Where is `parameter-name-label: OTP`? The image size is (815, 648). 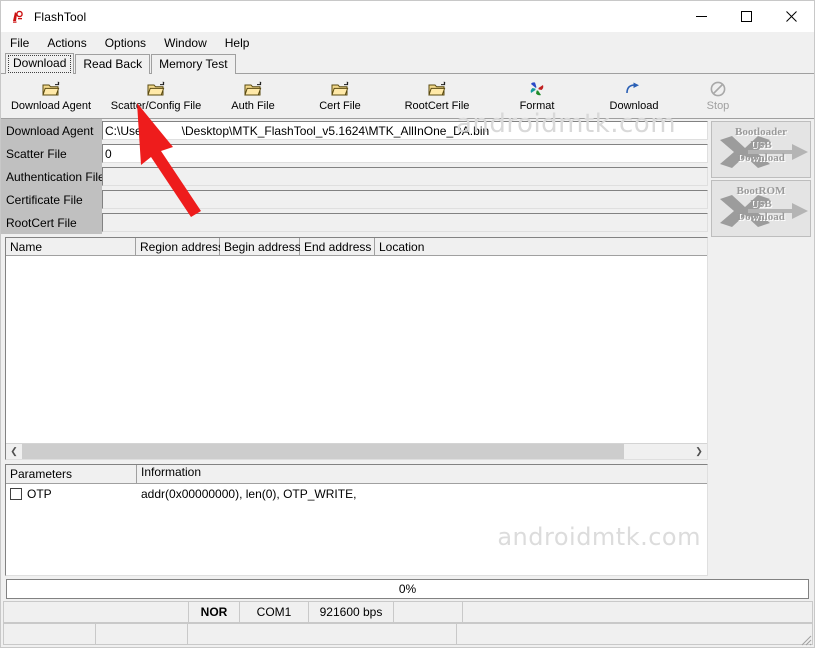 parameter-name-label: OTP is located at coordinates (39, 493).